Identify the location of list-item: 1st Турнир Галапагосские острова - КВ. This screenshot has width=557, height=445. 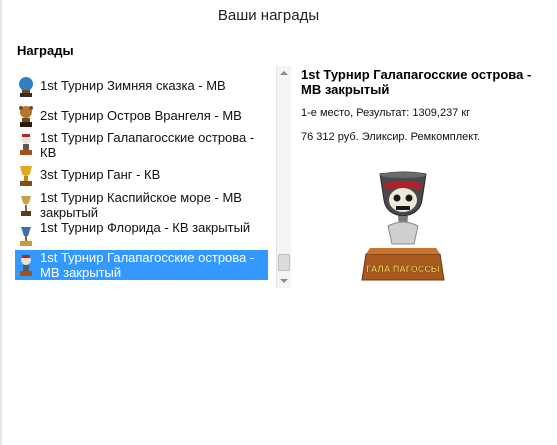
(141, 145).